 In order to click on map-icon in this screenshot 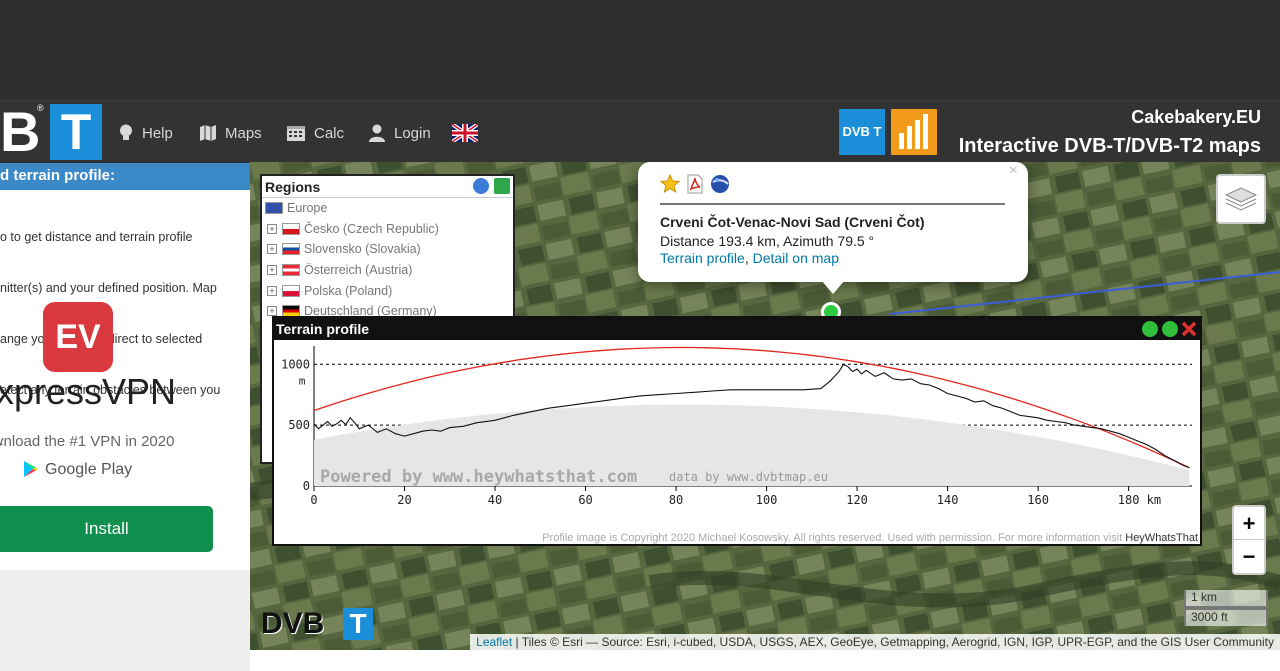, I will do `click(208, 133)`.